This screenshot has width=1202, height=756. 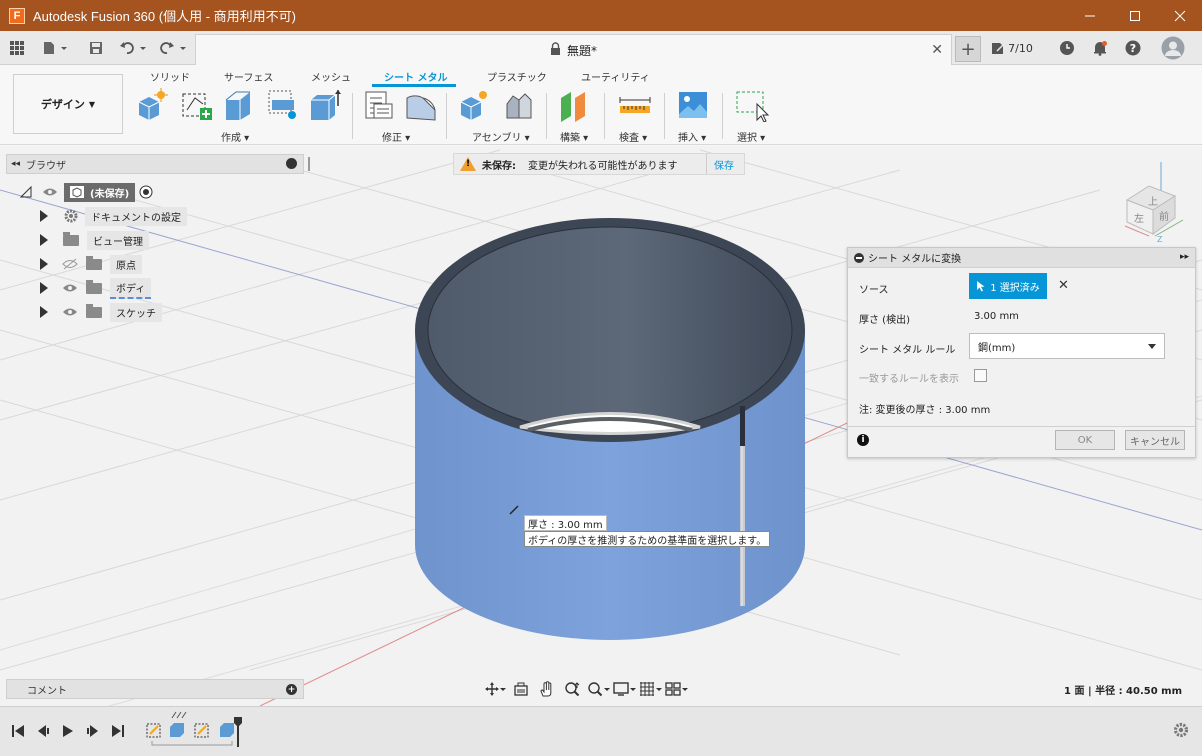 I want to click on play-icon, so click(x=68, y=731).